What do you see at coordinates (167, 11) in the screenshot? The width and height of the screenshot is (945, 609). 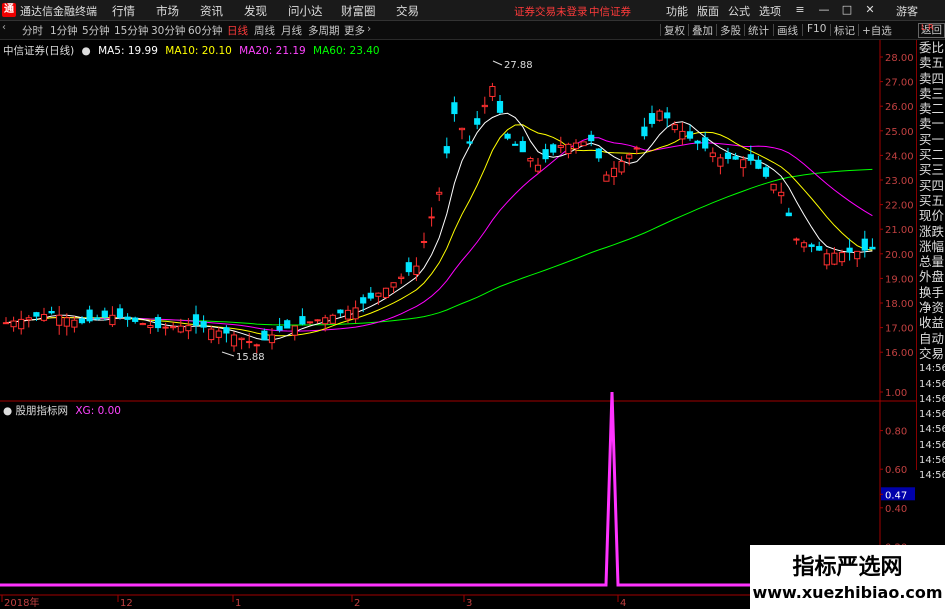 I see `menu-item-market: 市场` at bounding box center [167, 11].